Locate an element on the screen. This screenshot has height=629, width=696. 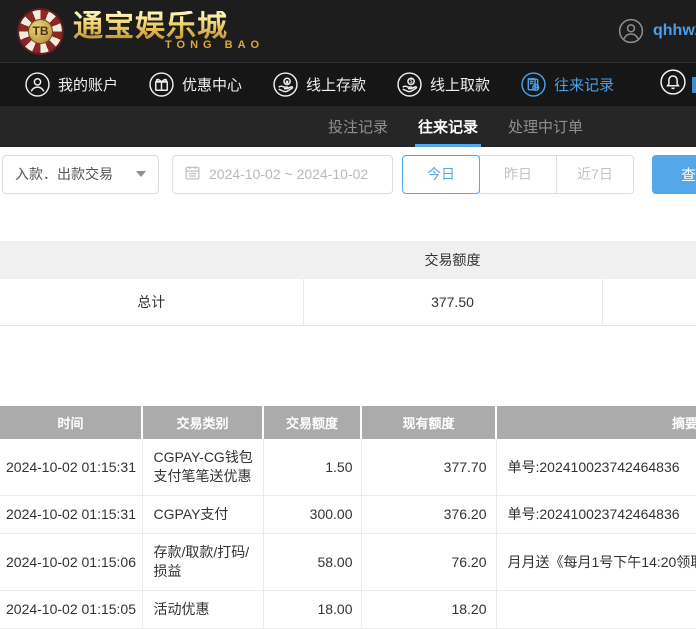
table-cell: 2024-10-02 01:15:05 is located at coordinates (71, 609).